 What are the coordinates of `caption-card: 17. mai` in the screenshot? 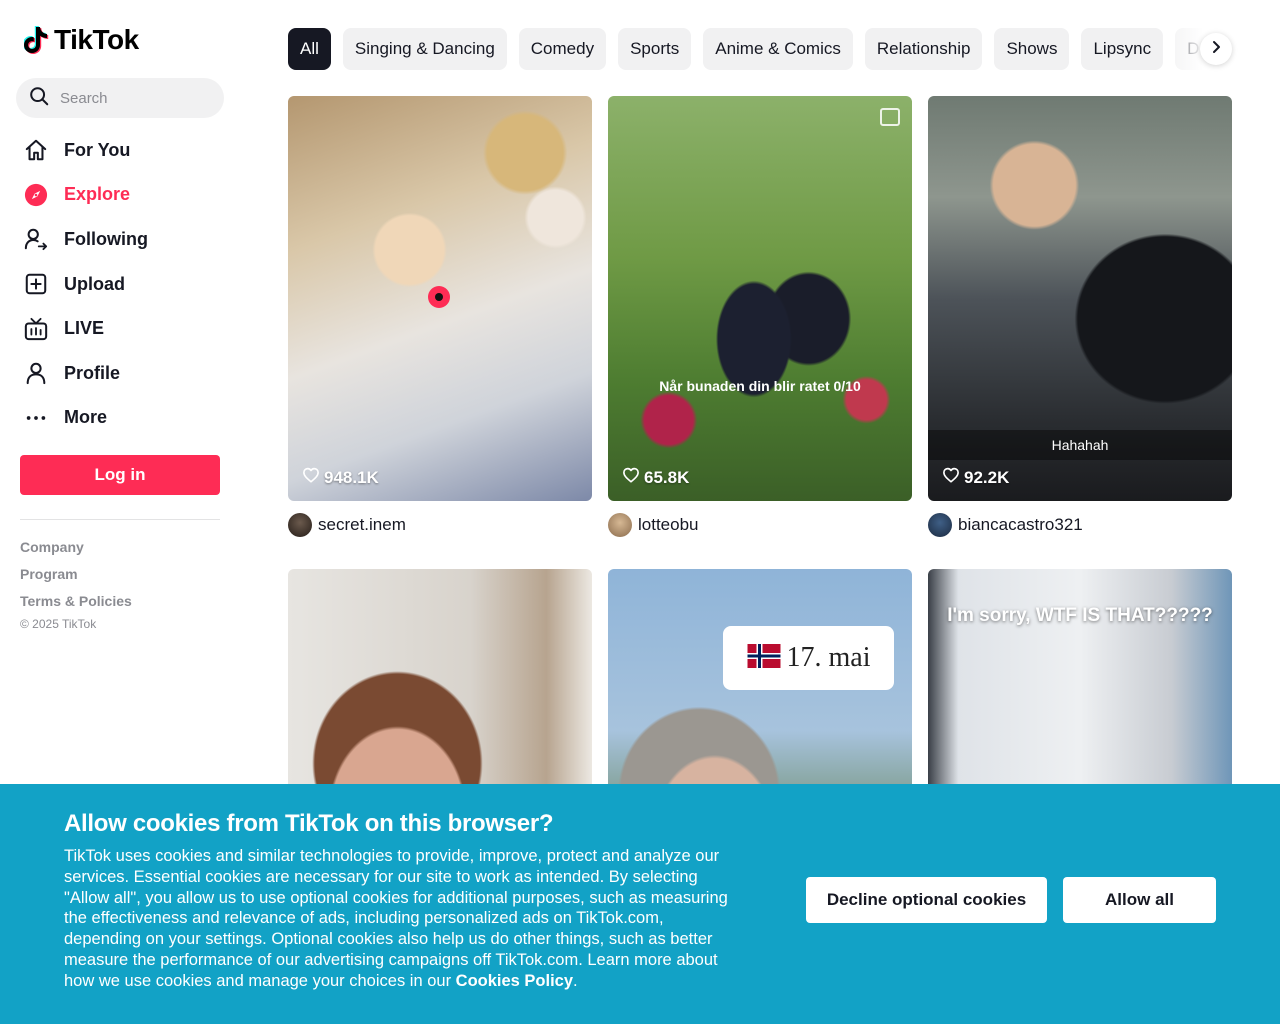 It's located at (808, 658).